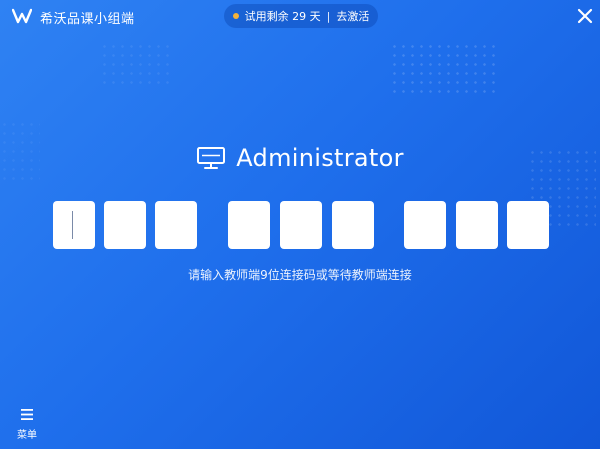  Describe the element at coordinates (300, 275) in the screenshot. I see `connection-hint: 请输入教师端9位连接码或等待教师端连接` at that location.